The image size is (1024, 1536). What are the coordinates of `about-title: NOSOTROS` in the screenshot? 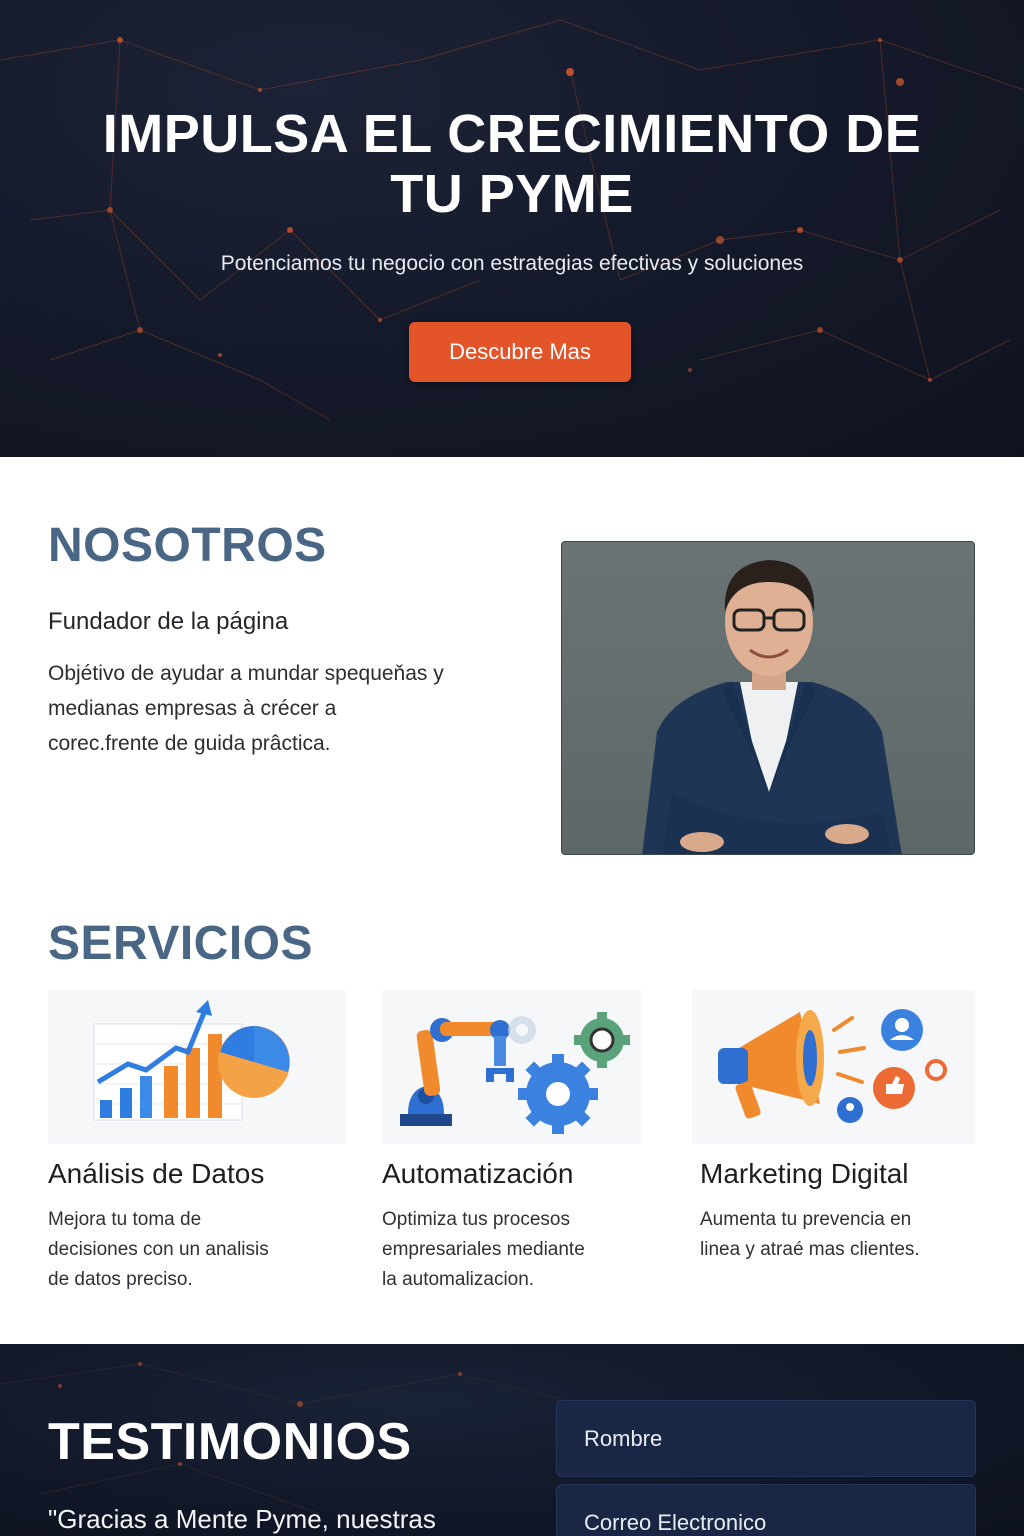 It's located at (187, 545).